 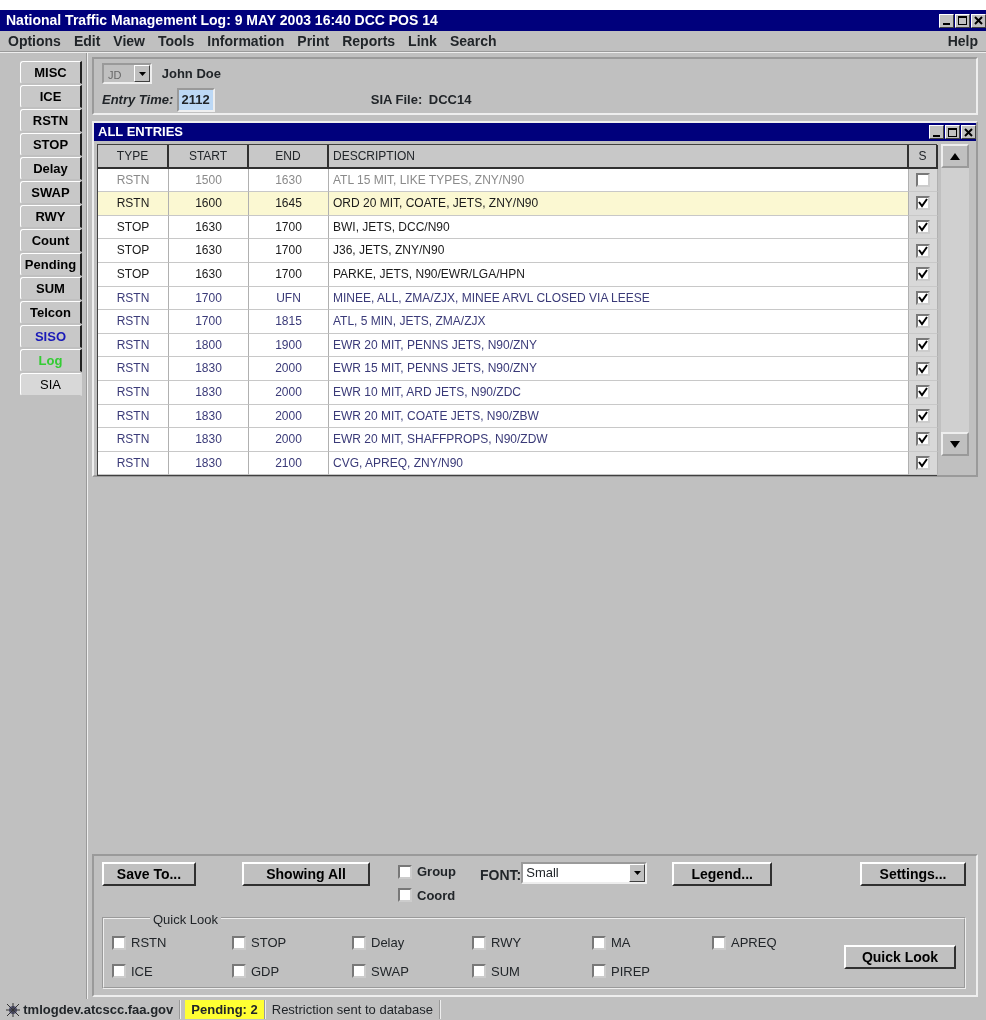 What do you see at coordinates (637, 873) in the screenshot?
I see `caret-icon` at bounding box center [637, 873].